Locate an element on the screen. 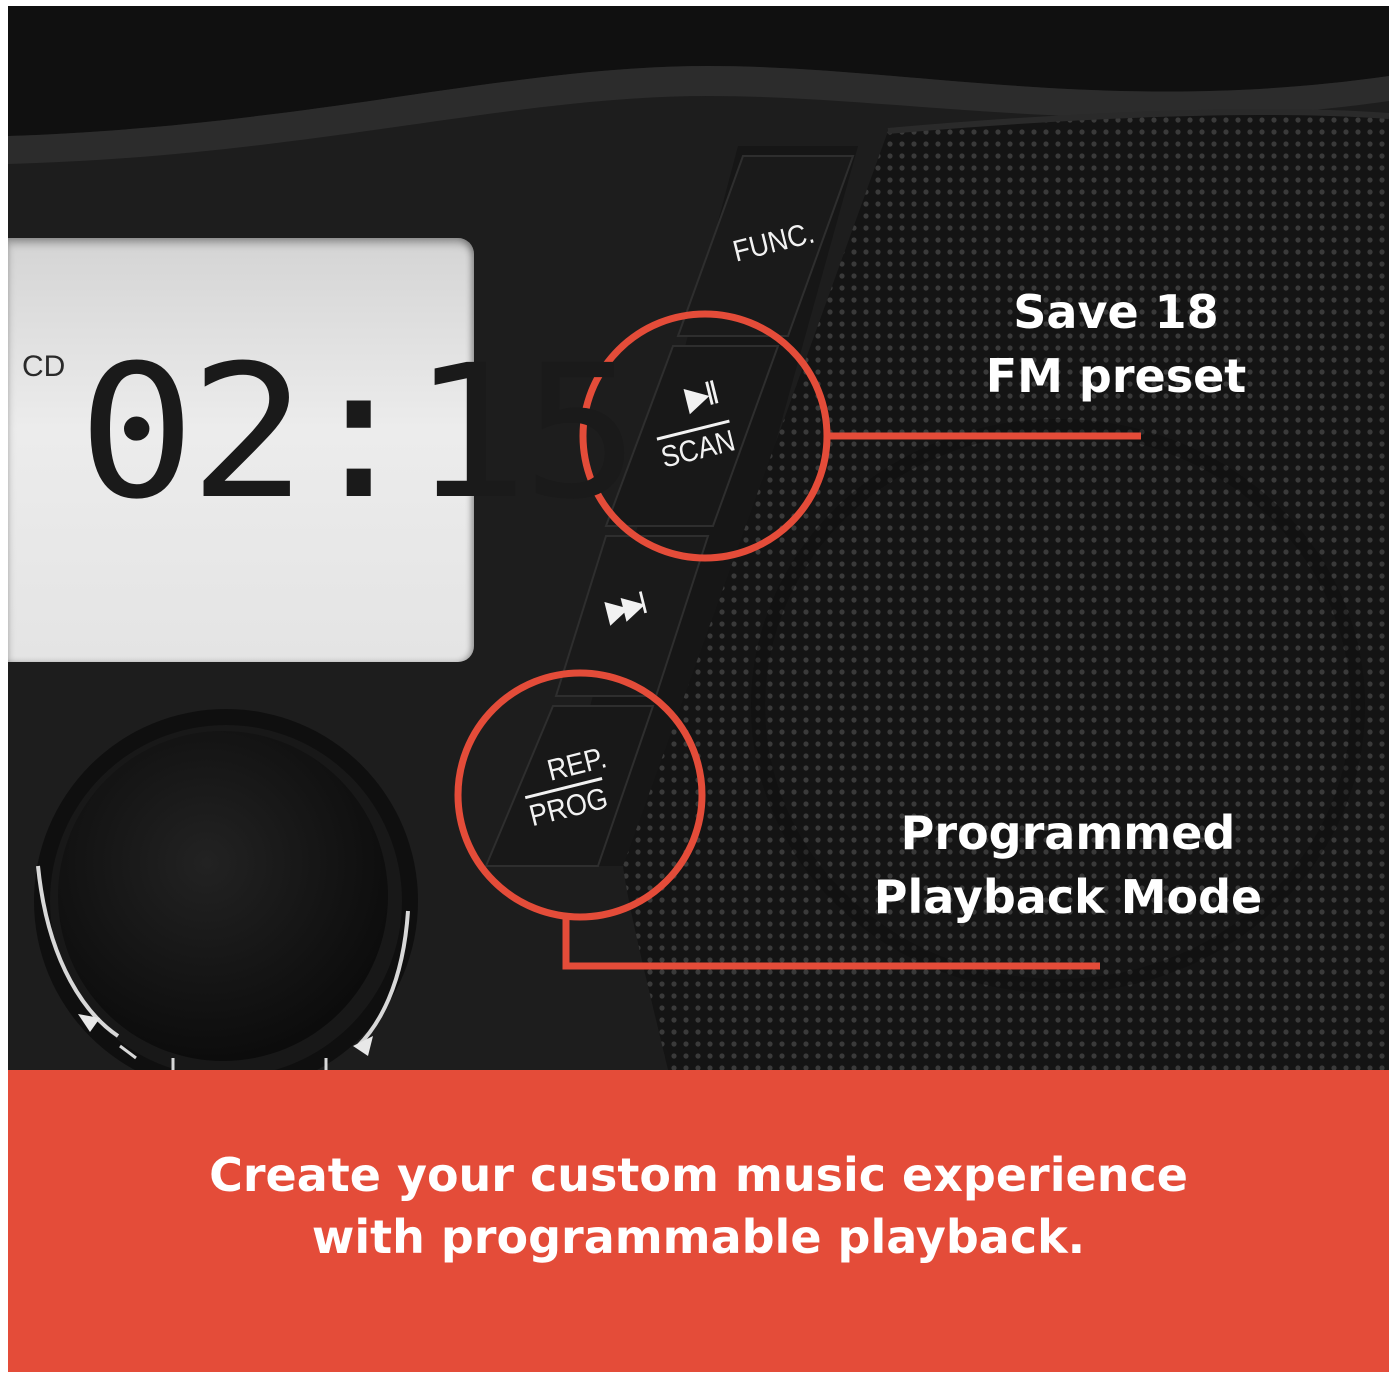 This screenshot has height=1378, width=1396. prog-callout-line2: Playback Mode is located at coordinates (1068, 897).